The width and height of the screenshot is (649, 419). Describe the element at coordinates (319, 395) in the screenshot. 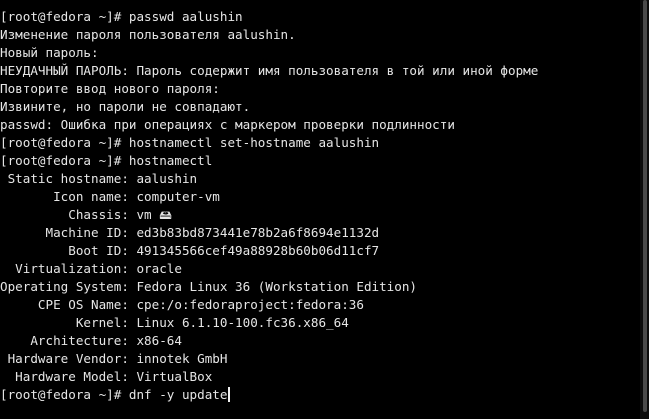

I see `active-prompt-line: [root@fedora ~]# dnf -y update` at that location.